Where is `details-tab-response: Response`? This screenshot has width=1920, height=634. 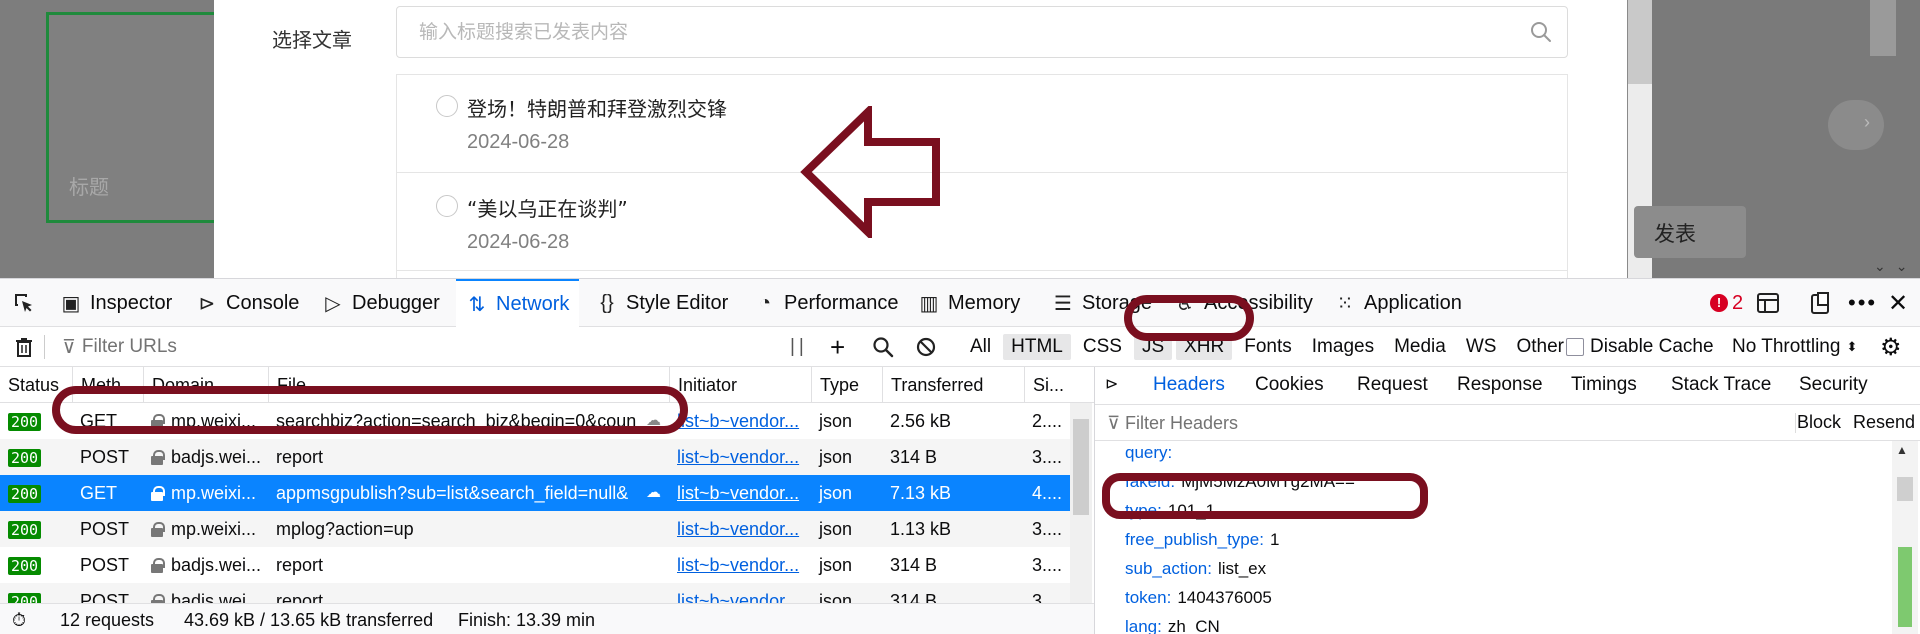 details-tab-response: Response is located at coordinates (1500, 386).